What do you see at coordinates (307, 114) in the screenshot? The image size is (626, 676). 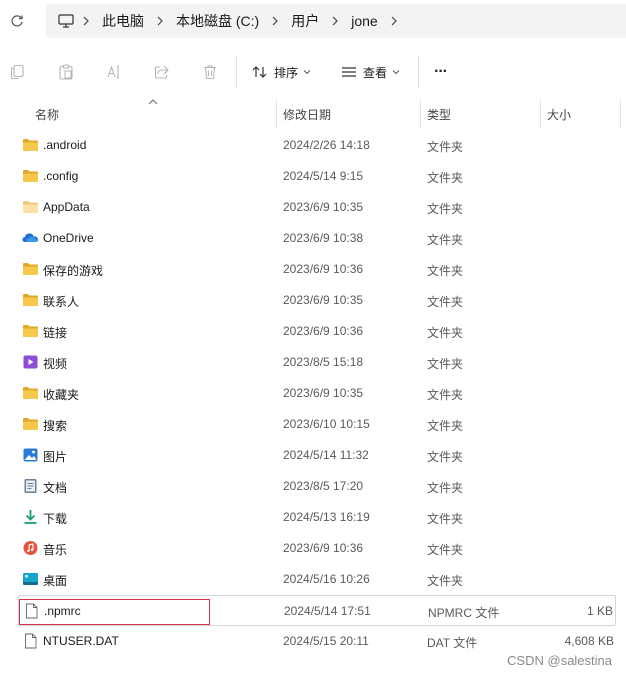 I see `column-date-label: 修改日期` at bounding box center [307, 114].